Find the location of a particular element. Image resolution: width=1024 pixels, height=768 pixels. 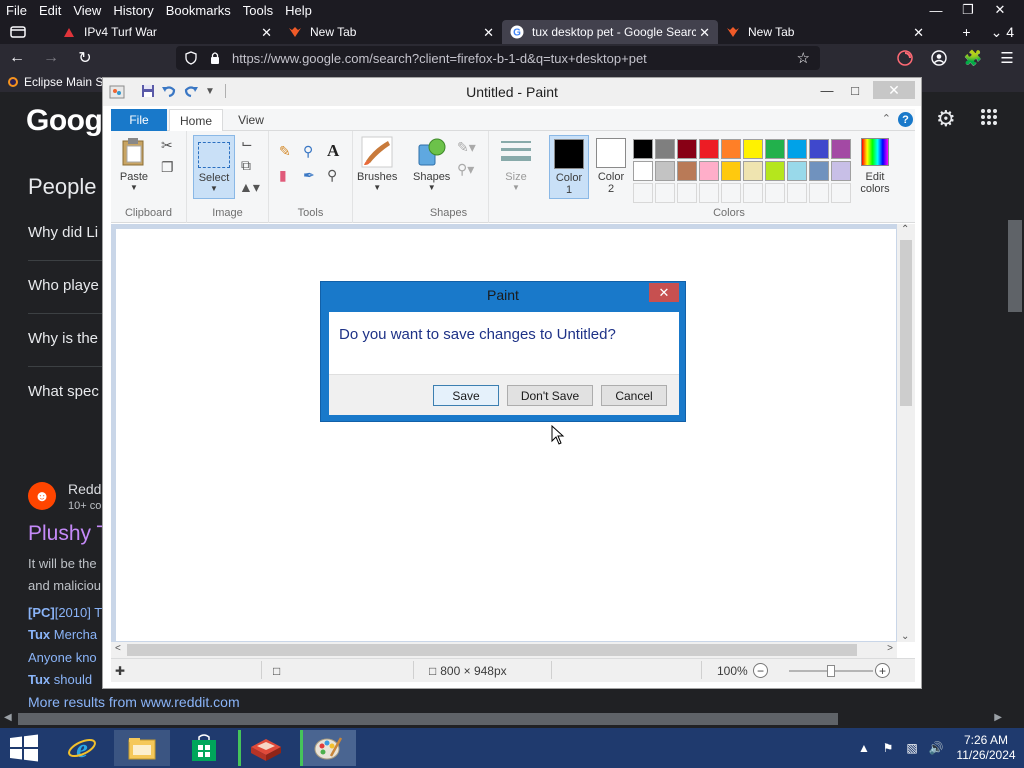

account-icon is located at coordinates (939, 58).